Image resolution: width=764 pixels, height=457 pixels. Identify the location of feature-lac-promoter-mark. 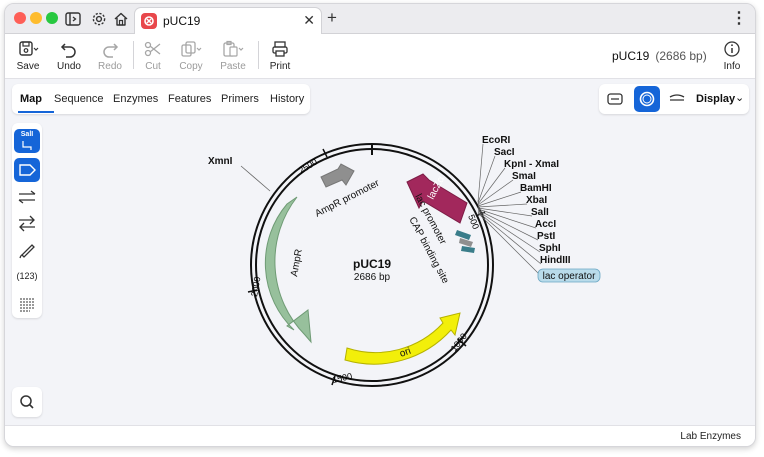
(466, 242).